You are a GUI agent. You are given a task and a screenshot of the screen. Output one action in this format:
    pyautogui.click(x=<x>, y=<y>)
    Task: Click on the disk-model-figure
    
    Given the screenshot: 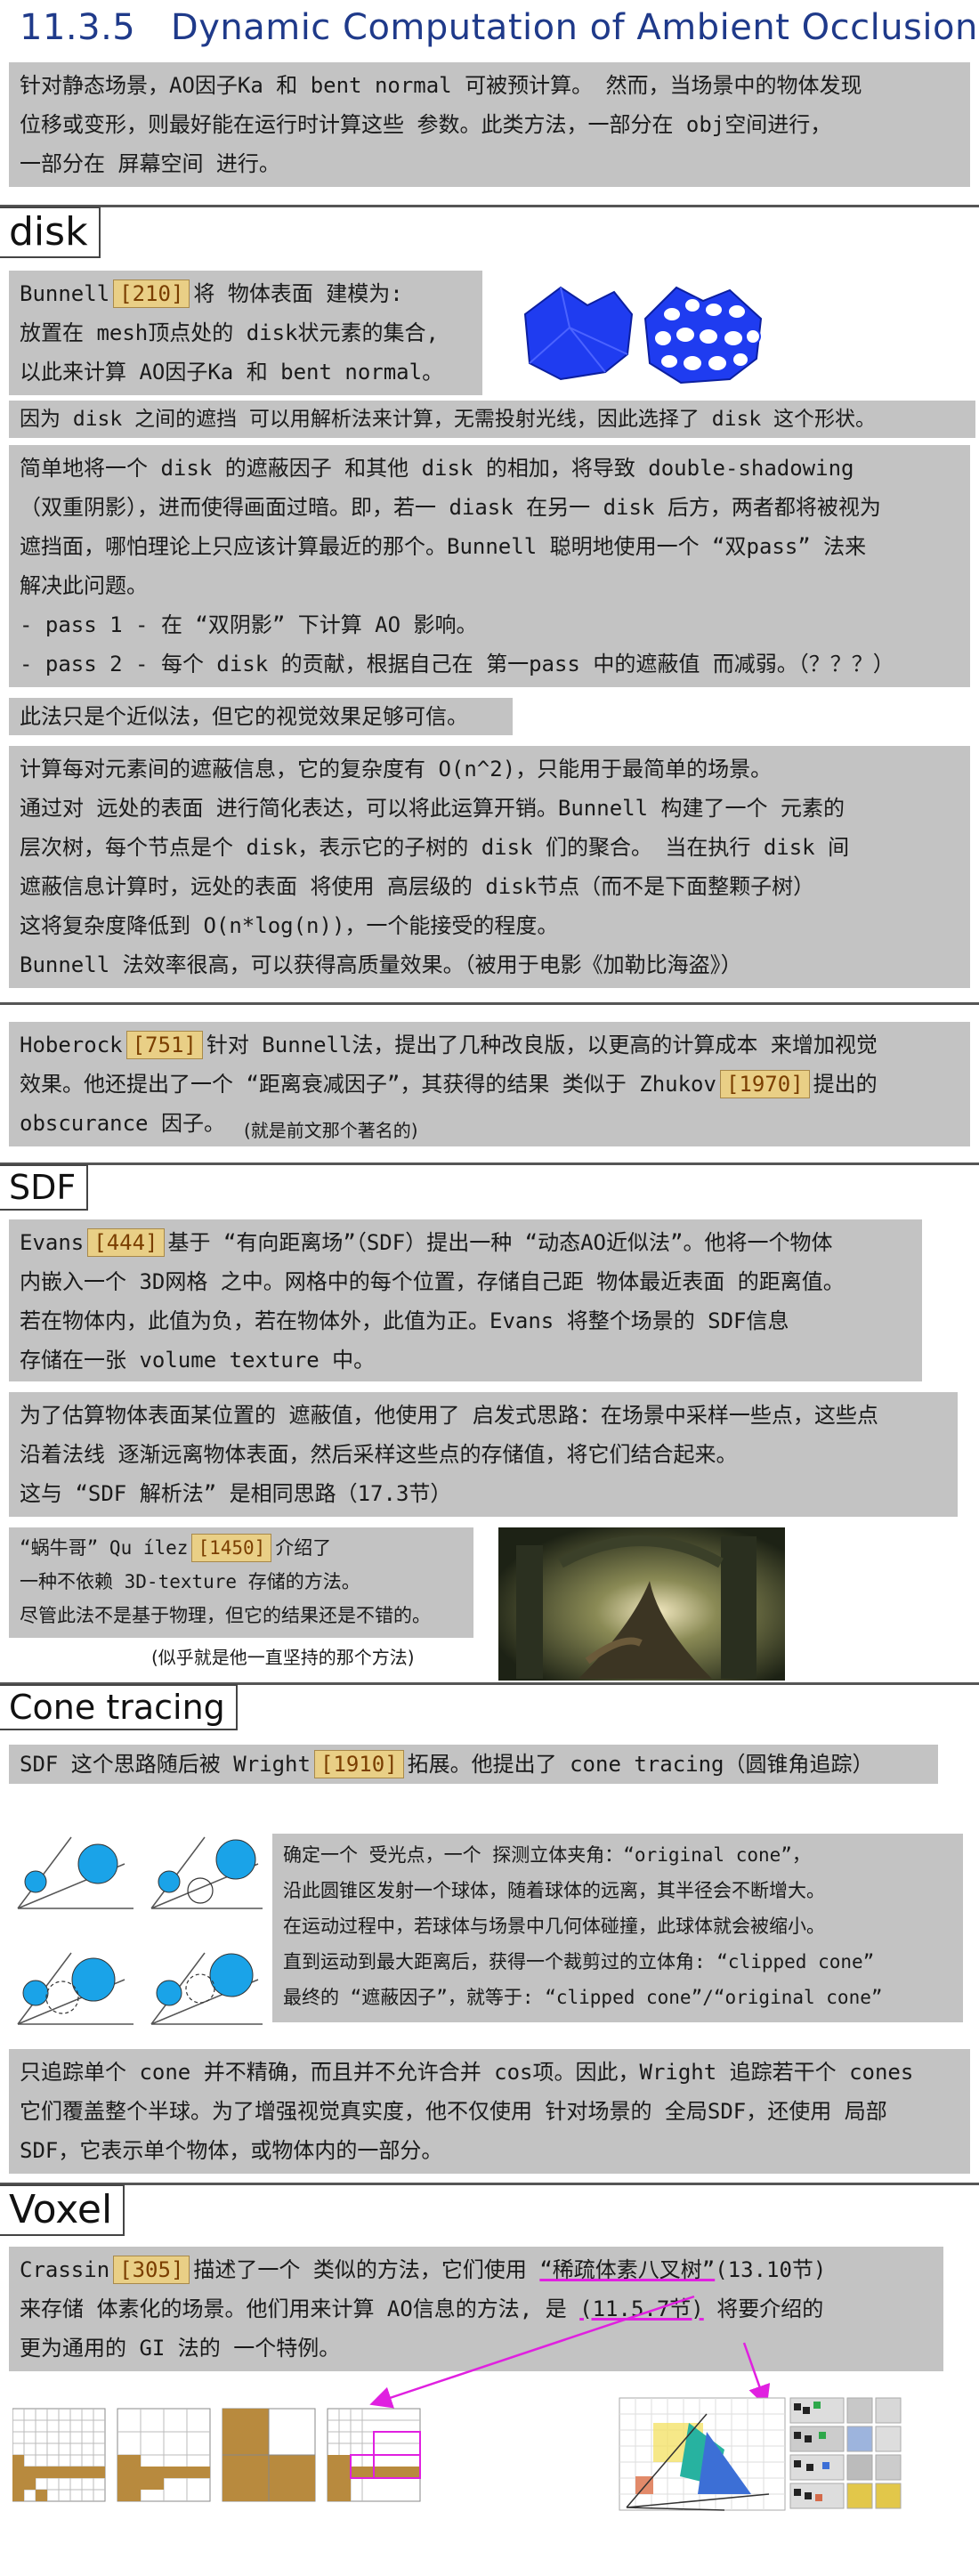 What is the action you would take?
    pyautogui.click(x=643, y=335)
    